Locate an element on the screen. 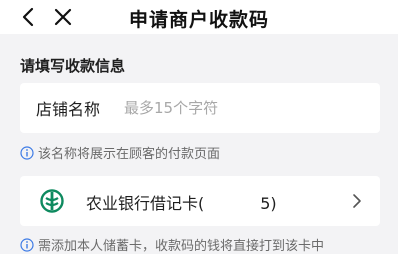 The image size is (398, 254). section-heading: 请填写收款信息 is located at coordinates (73, 66).